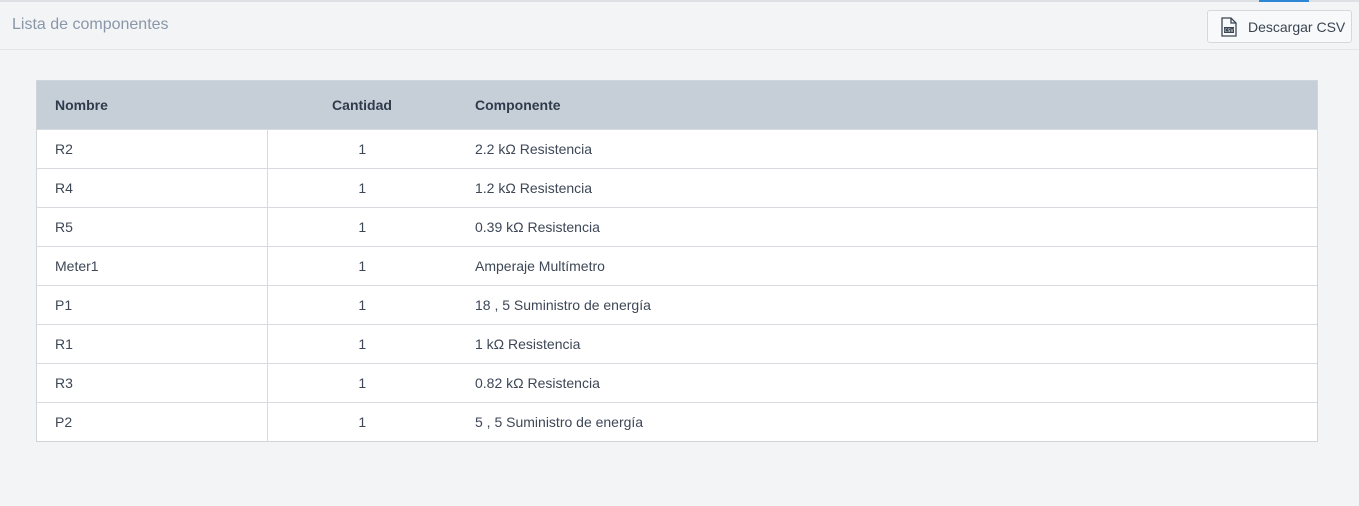 This screenshot has height=506, width=1359. Describe the element at coordinates (362, 105) in the screenshot. I see `column-header-quantity: Cantidad` at that location.